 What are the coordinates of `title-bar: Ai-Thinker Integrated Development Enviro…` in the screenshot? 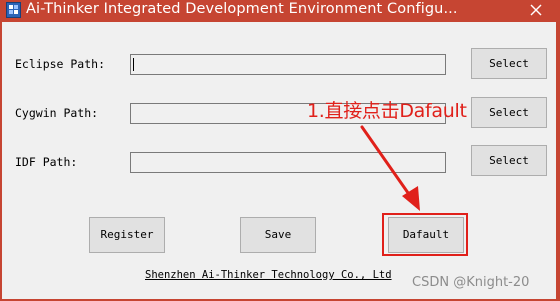 It's located at (280, 11).